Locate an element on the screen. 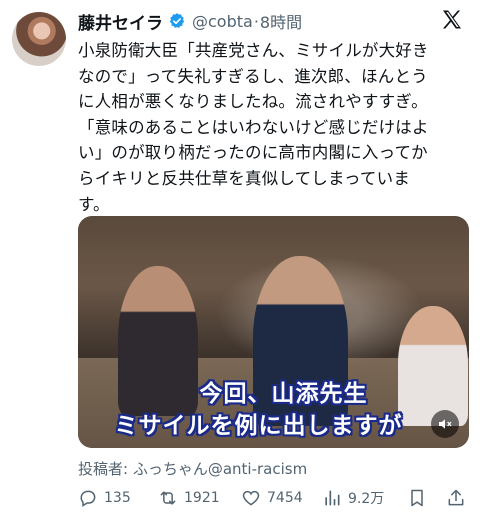  tweet-header: 藤井セイラ @cobta · 8時間 is located at coordinates (273, 21).